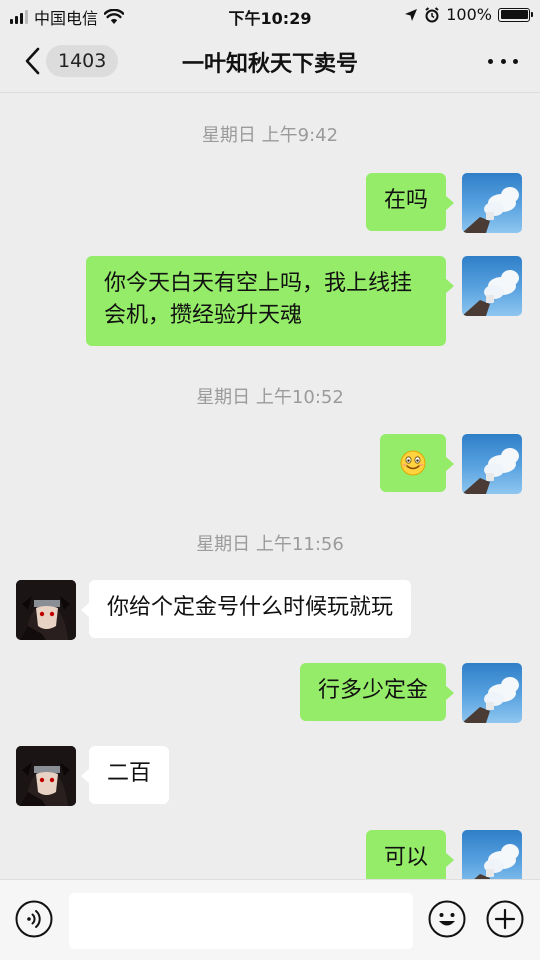  I want to click on message-bubble-self: 行多少定金, so click(377, 692).